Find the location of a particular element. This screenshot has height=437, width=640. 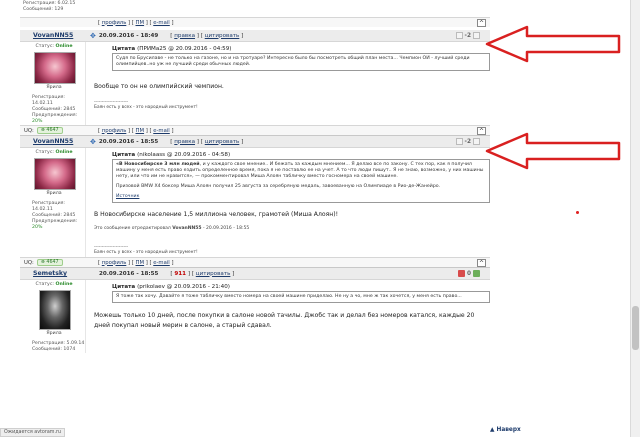

message-count: Сообщений: 1074 is located at coordinates (54, 349).